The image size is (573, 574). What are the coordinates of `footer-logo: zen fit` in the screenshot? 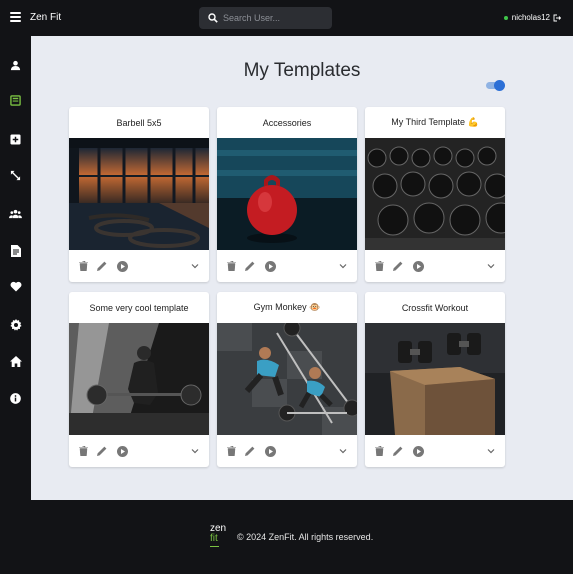 It's located at (219, 537).